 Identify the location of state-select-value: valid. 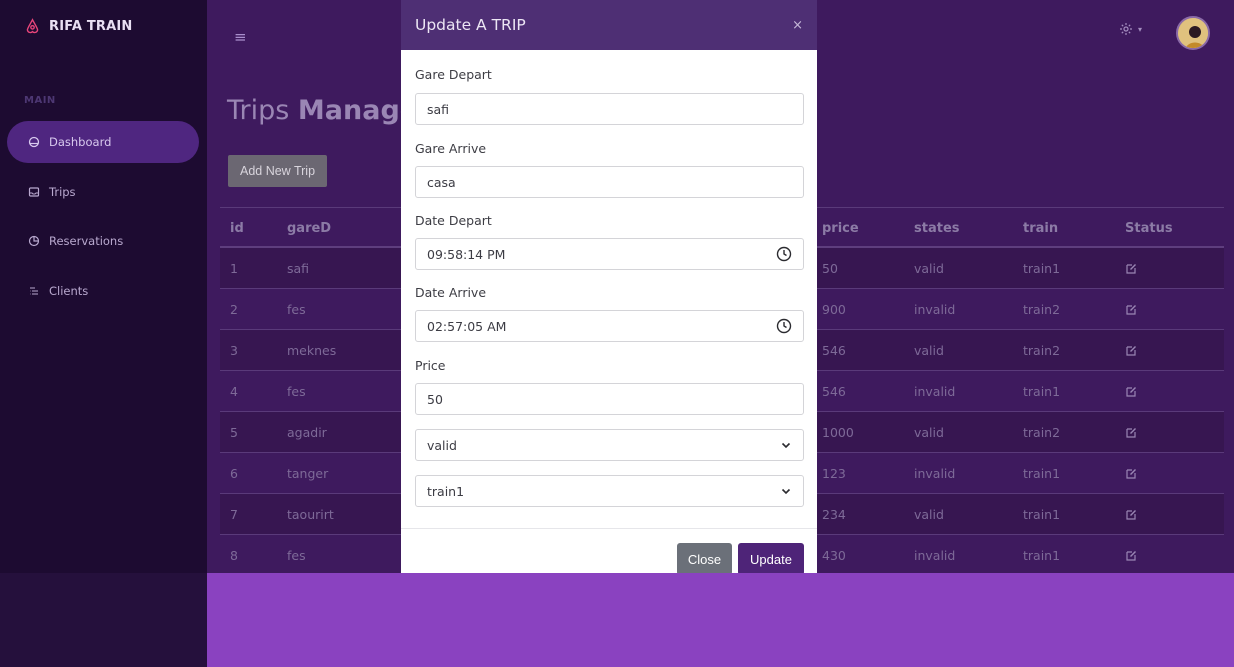
(442, 445).